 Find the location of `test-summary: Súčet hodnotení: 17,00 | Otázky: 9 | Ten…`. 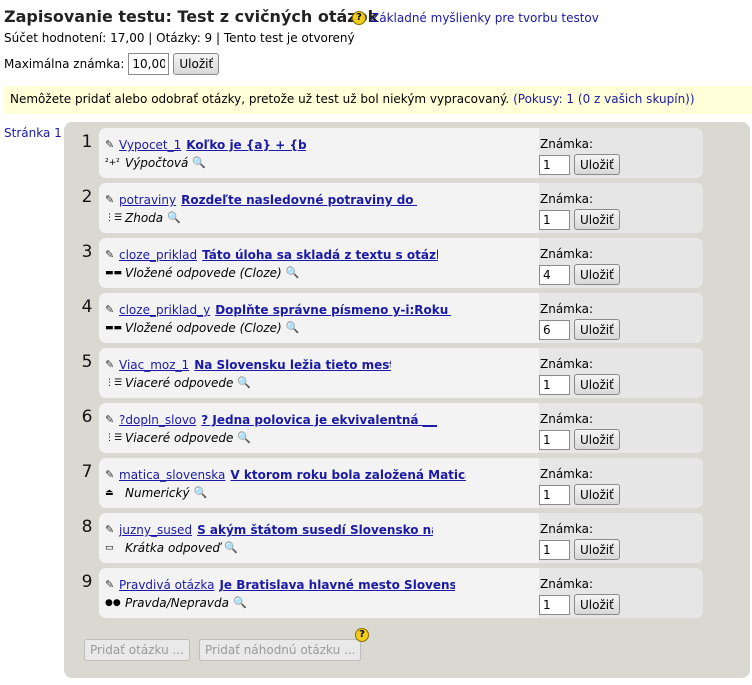

test-summary: Súčet hodnotení: 17,00 | Otázky: 9 | Ten… is located at coordinates (179, 38).